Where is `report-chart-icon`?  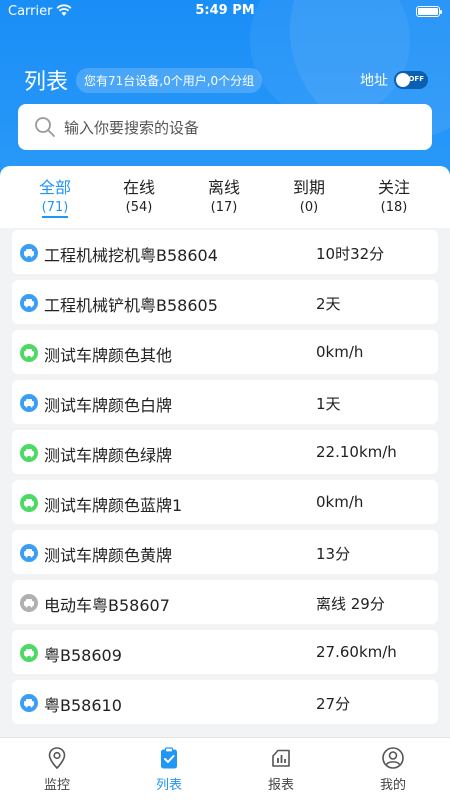
report-chart-icon is located at coordinates (281, 758).